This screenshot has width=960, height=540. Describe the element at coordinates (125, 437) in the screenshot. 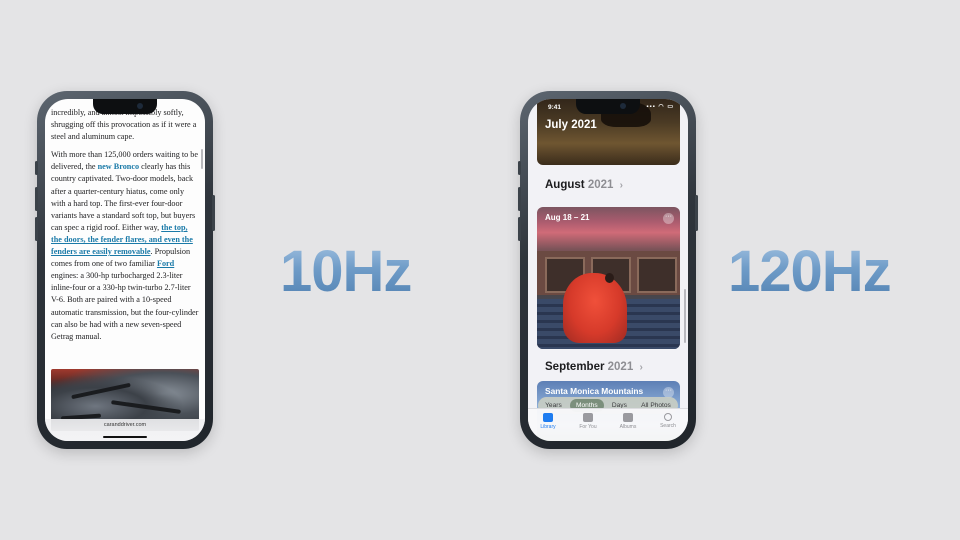

I see `home-indicator` at that location.